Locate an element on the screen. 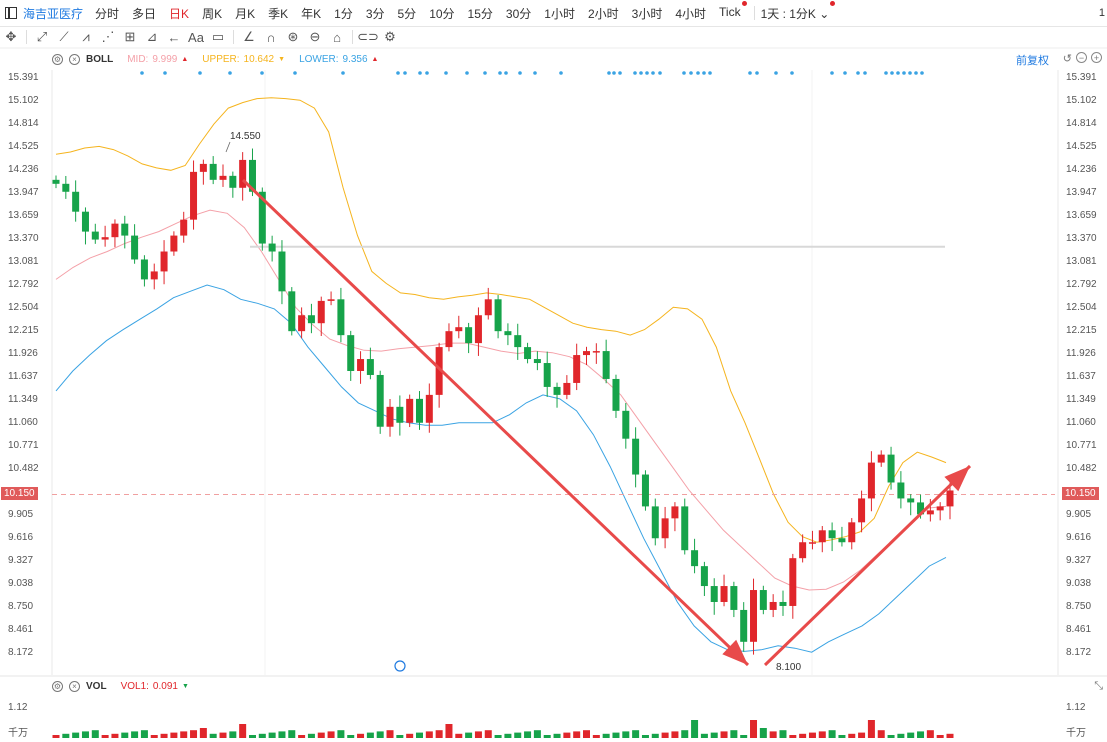  settings-icon: ⚙ is located at coordinates (390, 37).